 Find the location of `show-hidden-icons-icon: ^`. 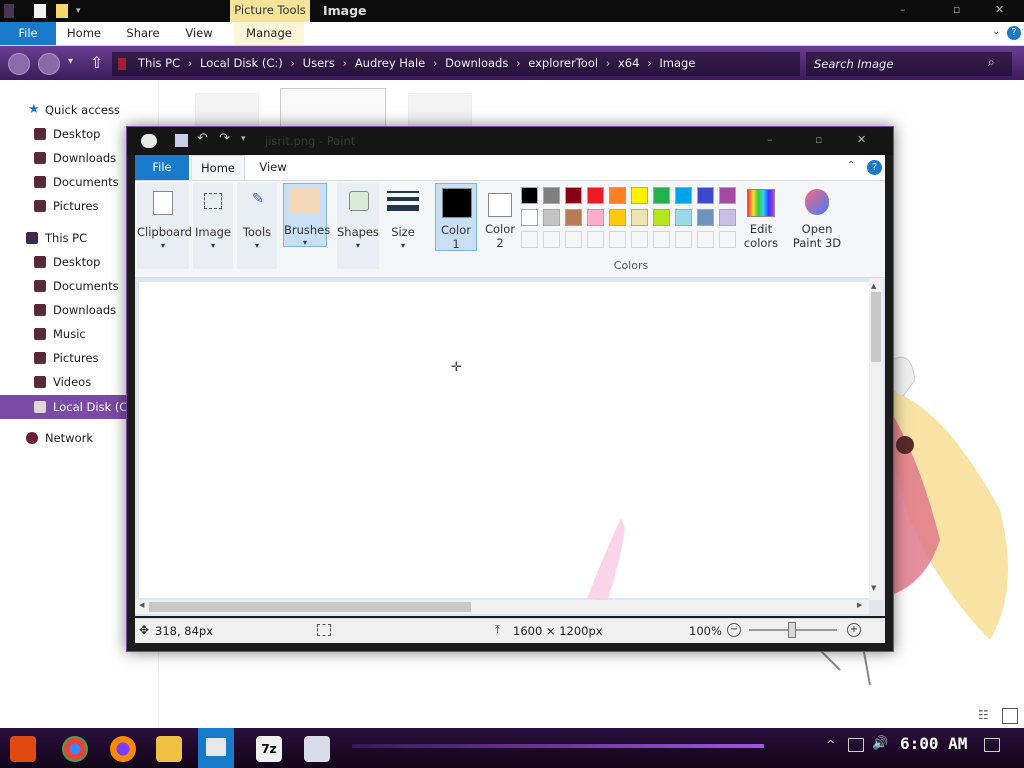

show-hidden-icons-icon: ^ is located at coordinates (830, 744).